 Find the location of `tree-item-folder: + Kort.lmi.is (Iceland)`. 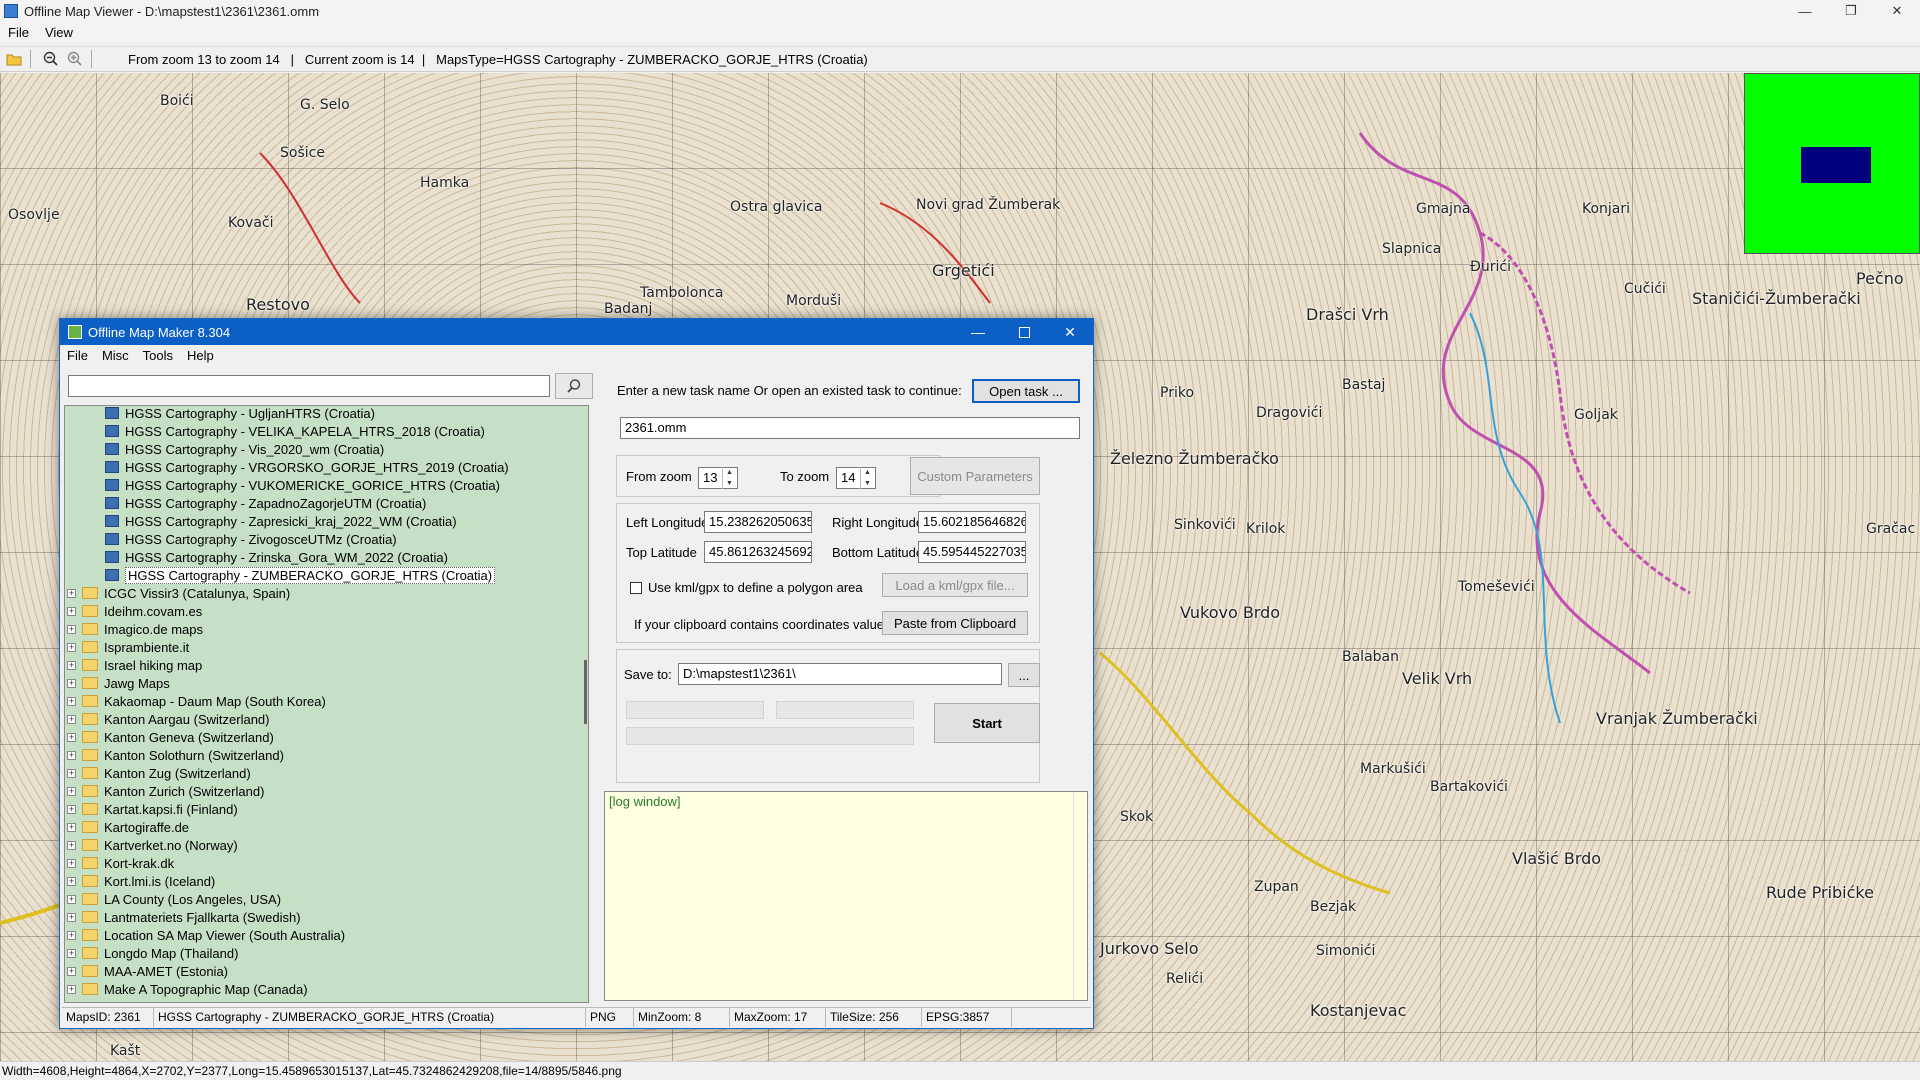

tree-item-folder: + Kort.lmi.is (Iceland) is located at coordinates (326, 881).